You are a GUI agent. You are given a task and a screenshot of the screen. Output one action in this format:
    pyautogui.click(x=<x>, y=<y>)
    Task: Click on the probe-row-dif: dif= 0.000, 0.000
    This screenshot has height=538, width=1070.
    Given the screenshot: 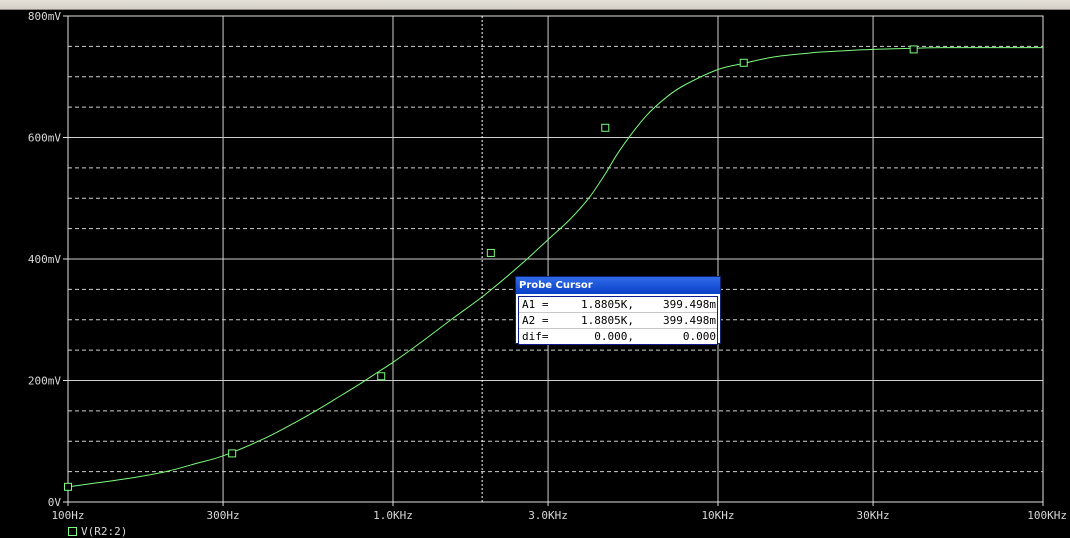 What is the action you would take?
    pyautogui.click(x=618, y=336)
    